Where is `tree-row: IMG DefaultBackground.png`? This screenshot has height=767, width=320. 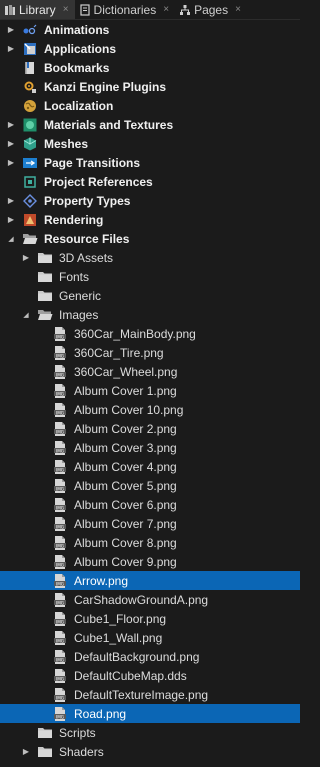 tree-row: IMG DefaultBackground.png is located at coordinates (150, 656).